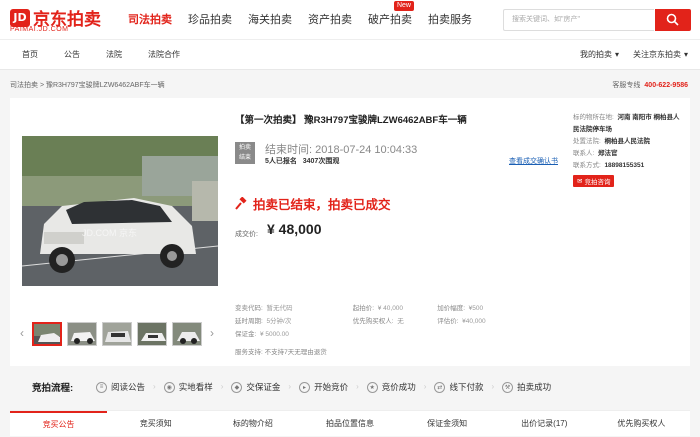 Image resolution: width=700 pixels, height=437 pixels. Describe the element at coordinates (359, 308) in the screenshot. I see `meta-row: 变卖代码: 暂无代码 起拍价: ¥ 40,000 加价幅度: ¥500` at that location.